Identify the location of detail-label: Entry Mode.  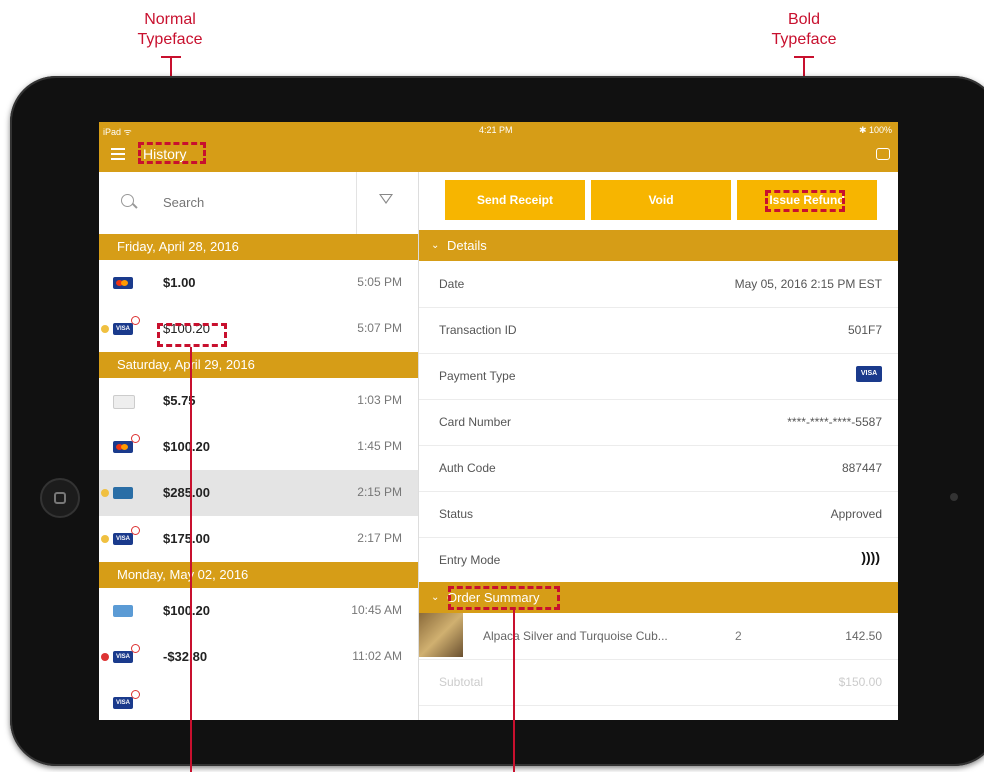
(470, 560).